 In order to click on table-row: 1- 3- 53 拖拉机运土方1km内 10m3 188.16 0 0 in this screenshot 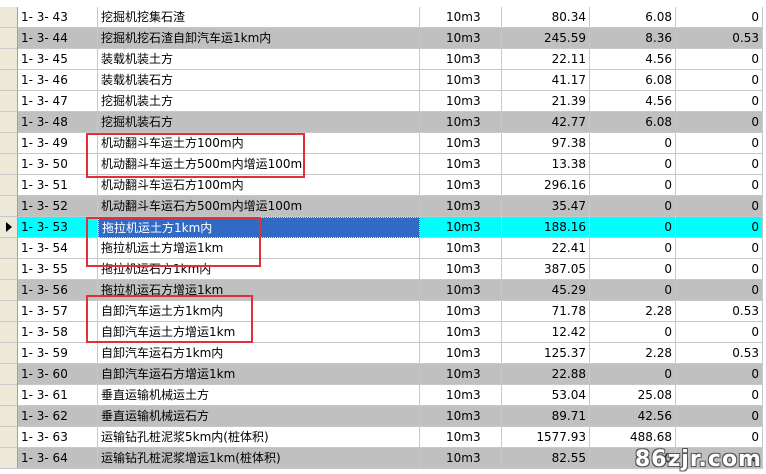, I will do `click(383, 227)`.